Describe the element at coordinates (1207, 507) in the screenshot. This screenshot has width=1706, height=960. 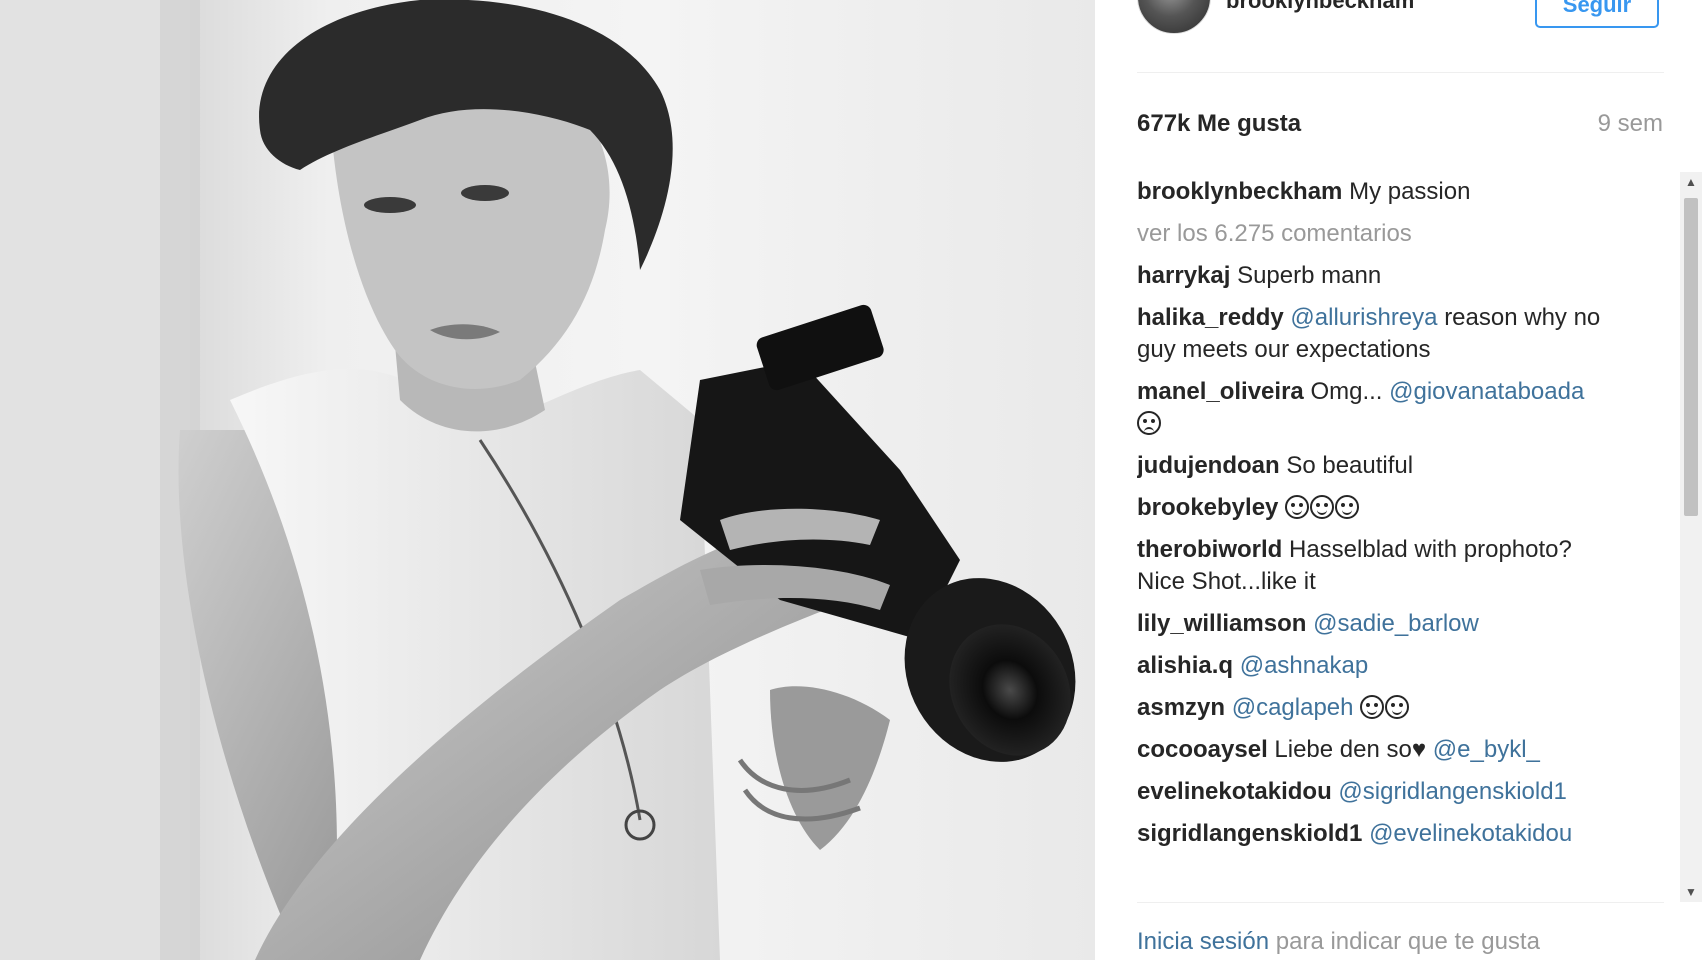
I see `comment-username: brookebyley` at that location.